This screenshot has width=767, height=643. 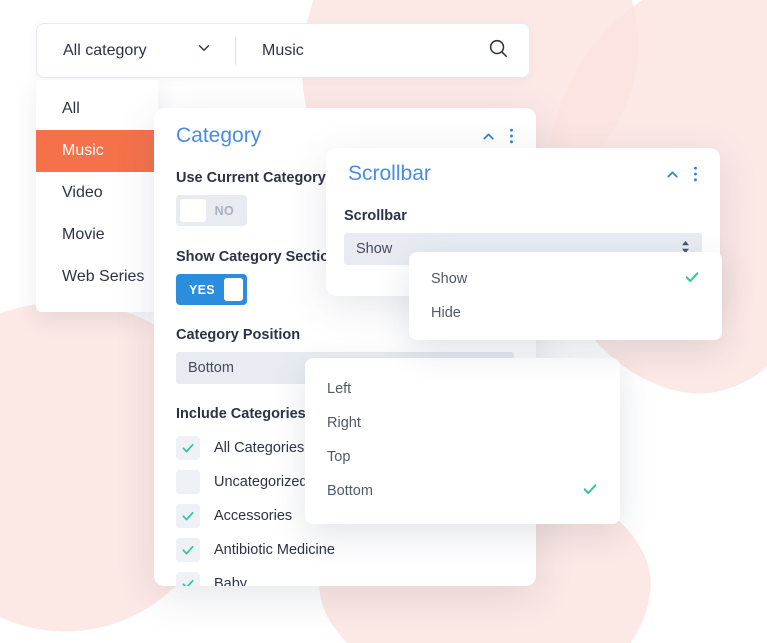 I want to click on category-dropdown-list: All Music Video Movie Web Series, so click(x=97, y=196).